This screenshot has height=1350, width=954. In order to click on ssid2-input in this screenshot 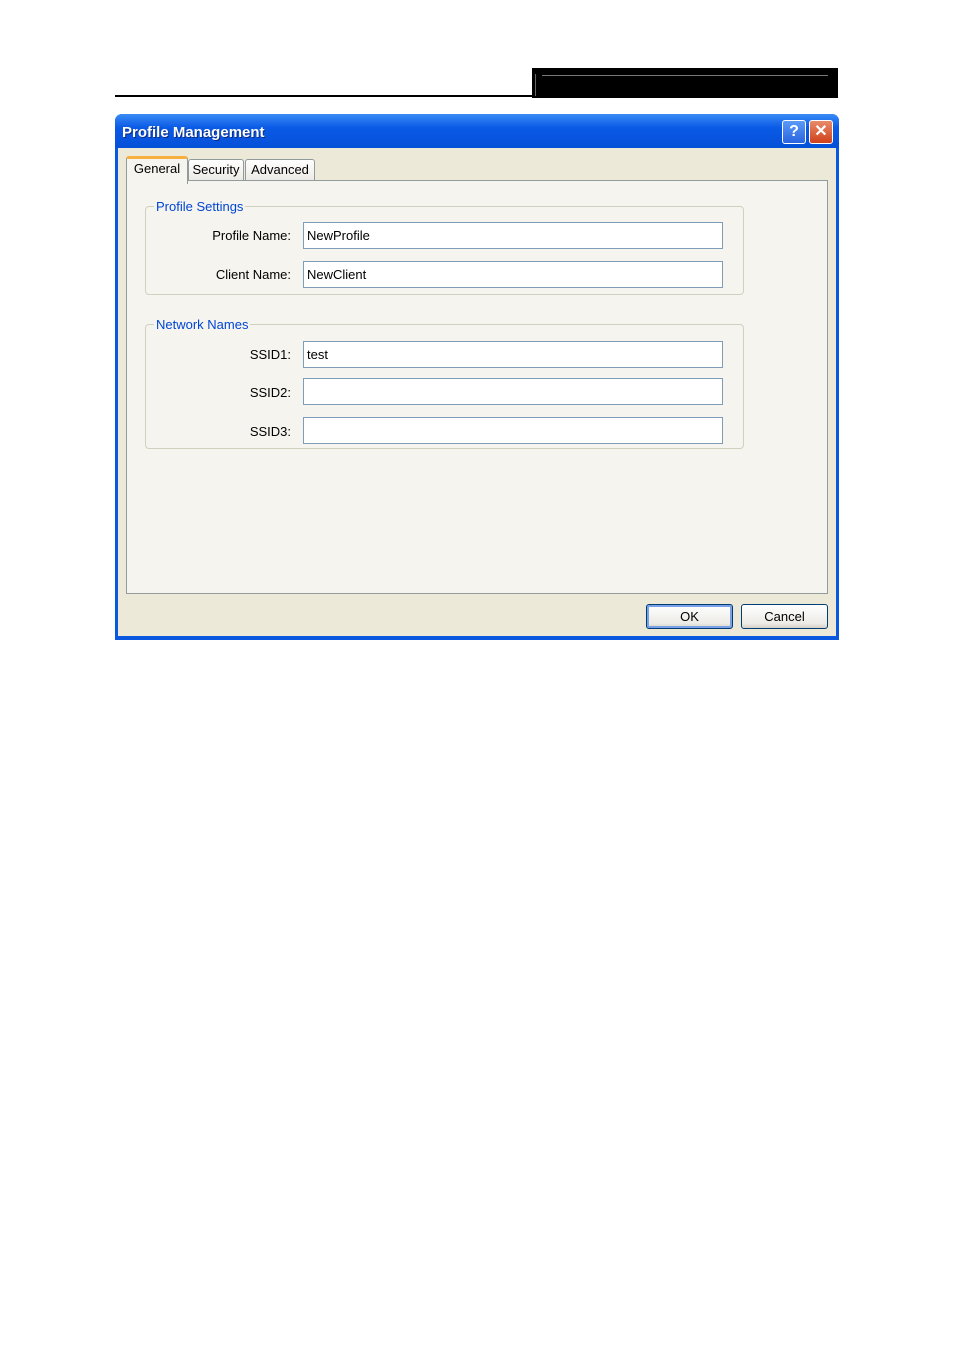, I will do `click(513, 391)`.